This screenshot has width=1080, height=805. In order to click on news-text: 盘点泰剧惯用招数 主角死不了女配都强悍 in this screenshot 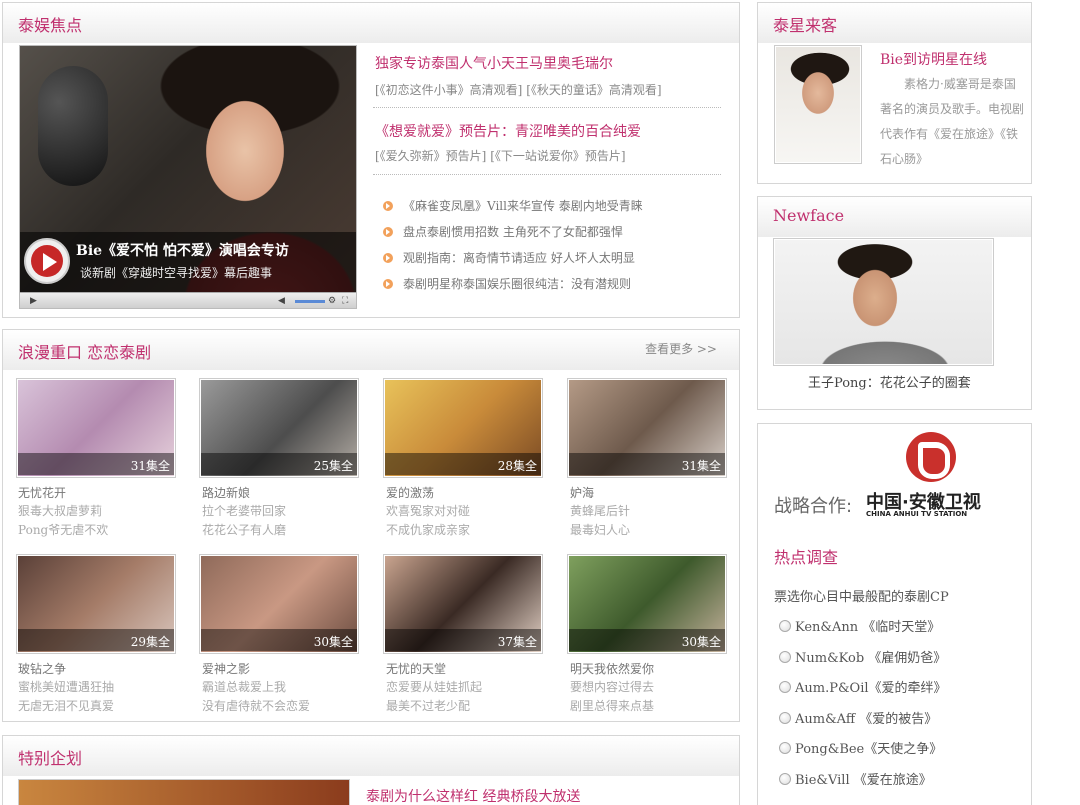, I will do `click(513, 232)`.